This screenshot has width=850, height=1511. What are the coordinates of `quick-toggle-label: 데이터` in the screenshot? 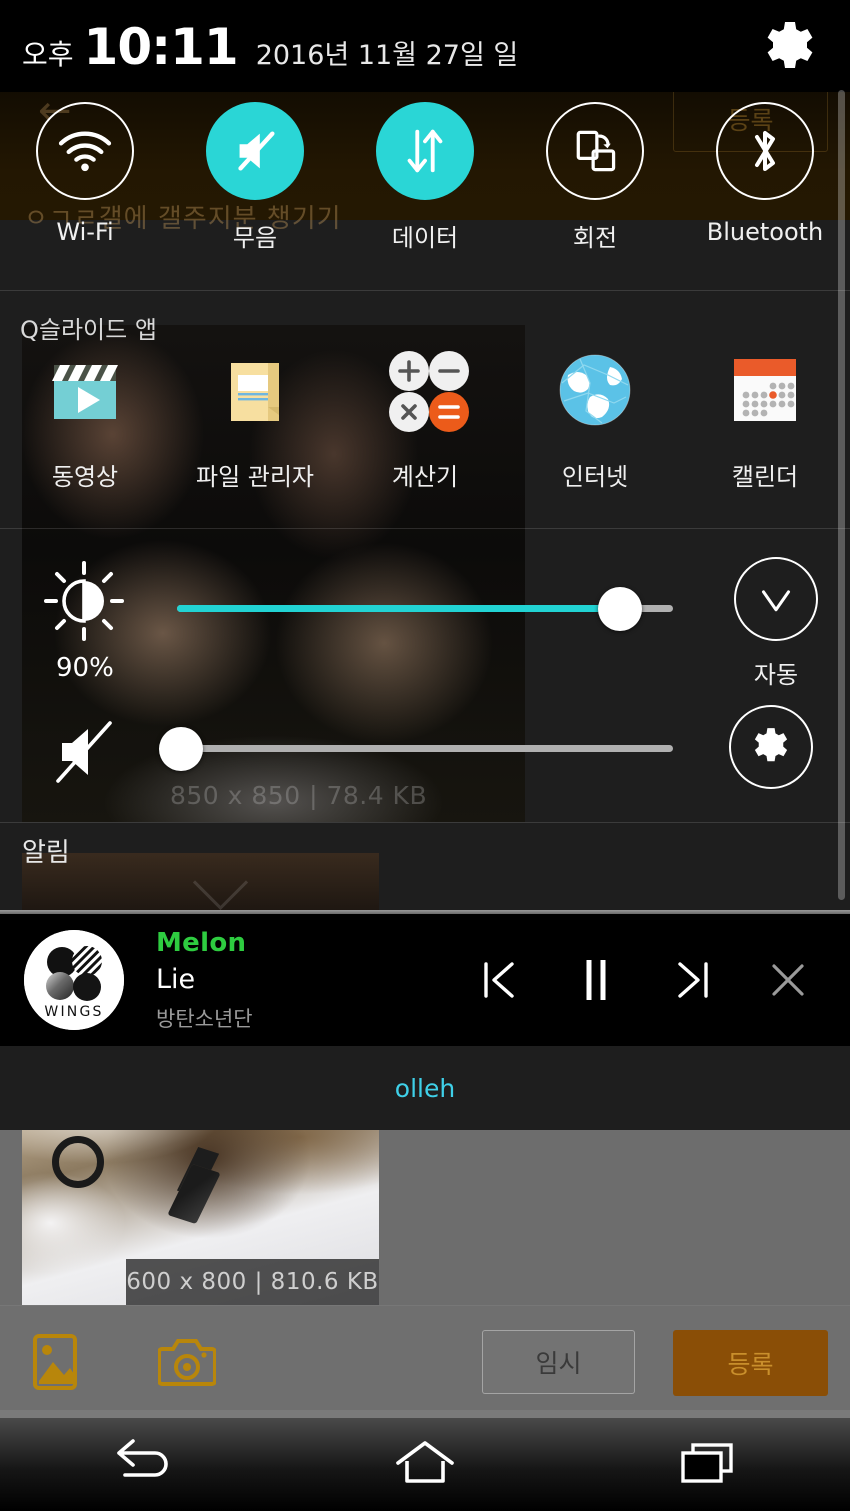 It's located at (425, 238).